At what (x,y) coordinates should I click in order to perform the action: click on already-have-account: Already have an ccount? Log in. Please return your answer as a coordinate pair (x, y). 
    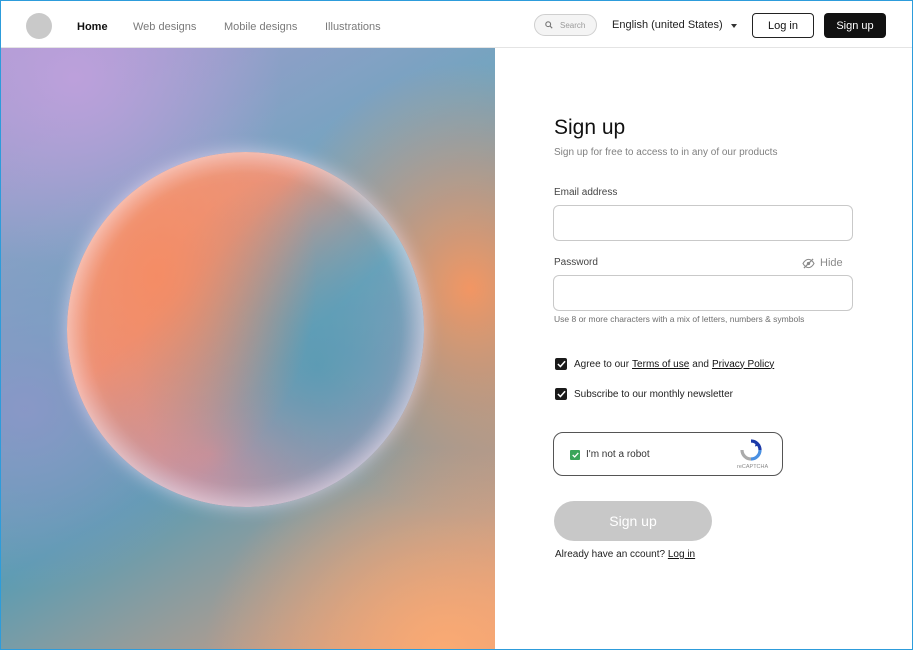
    Looking at the image, I should click on (625, 554).